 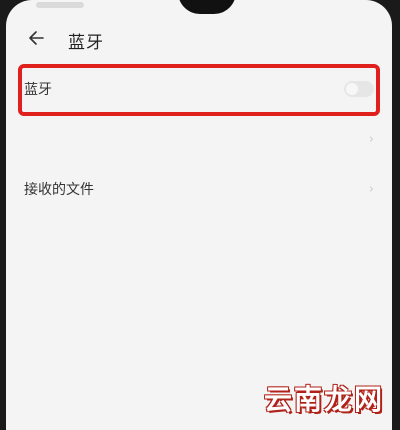 What do you see at coordinates (86, 42) in the screenshot?
I see `page-title: 蓝牙` at bounding box center [86, 42].